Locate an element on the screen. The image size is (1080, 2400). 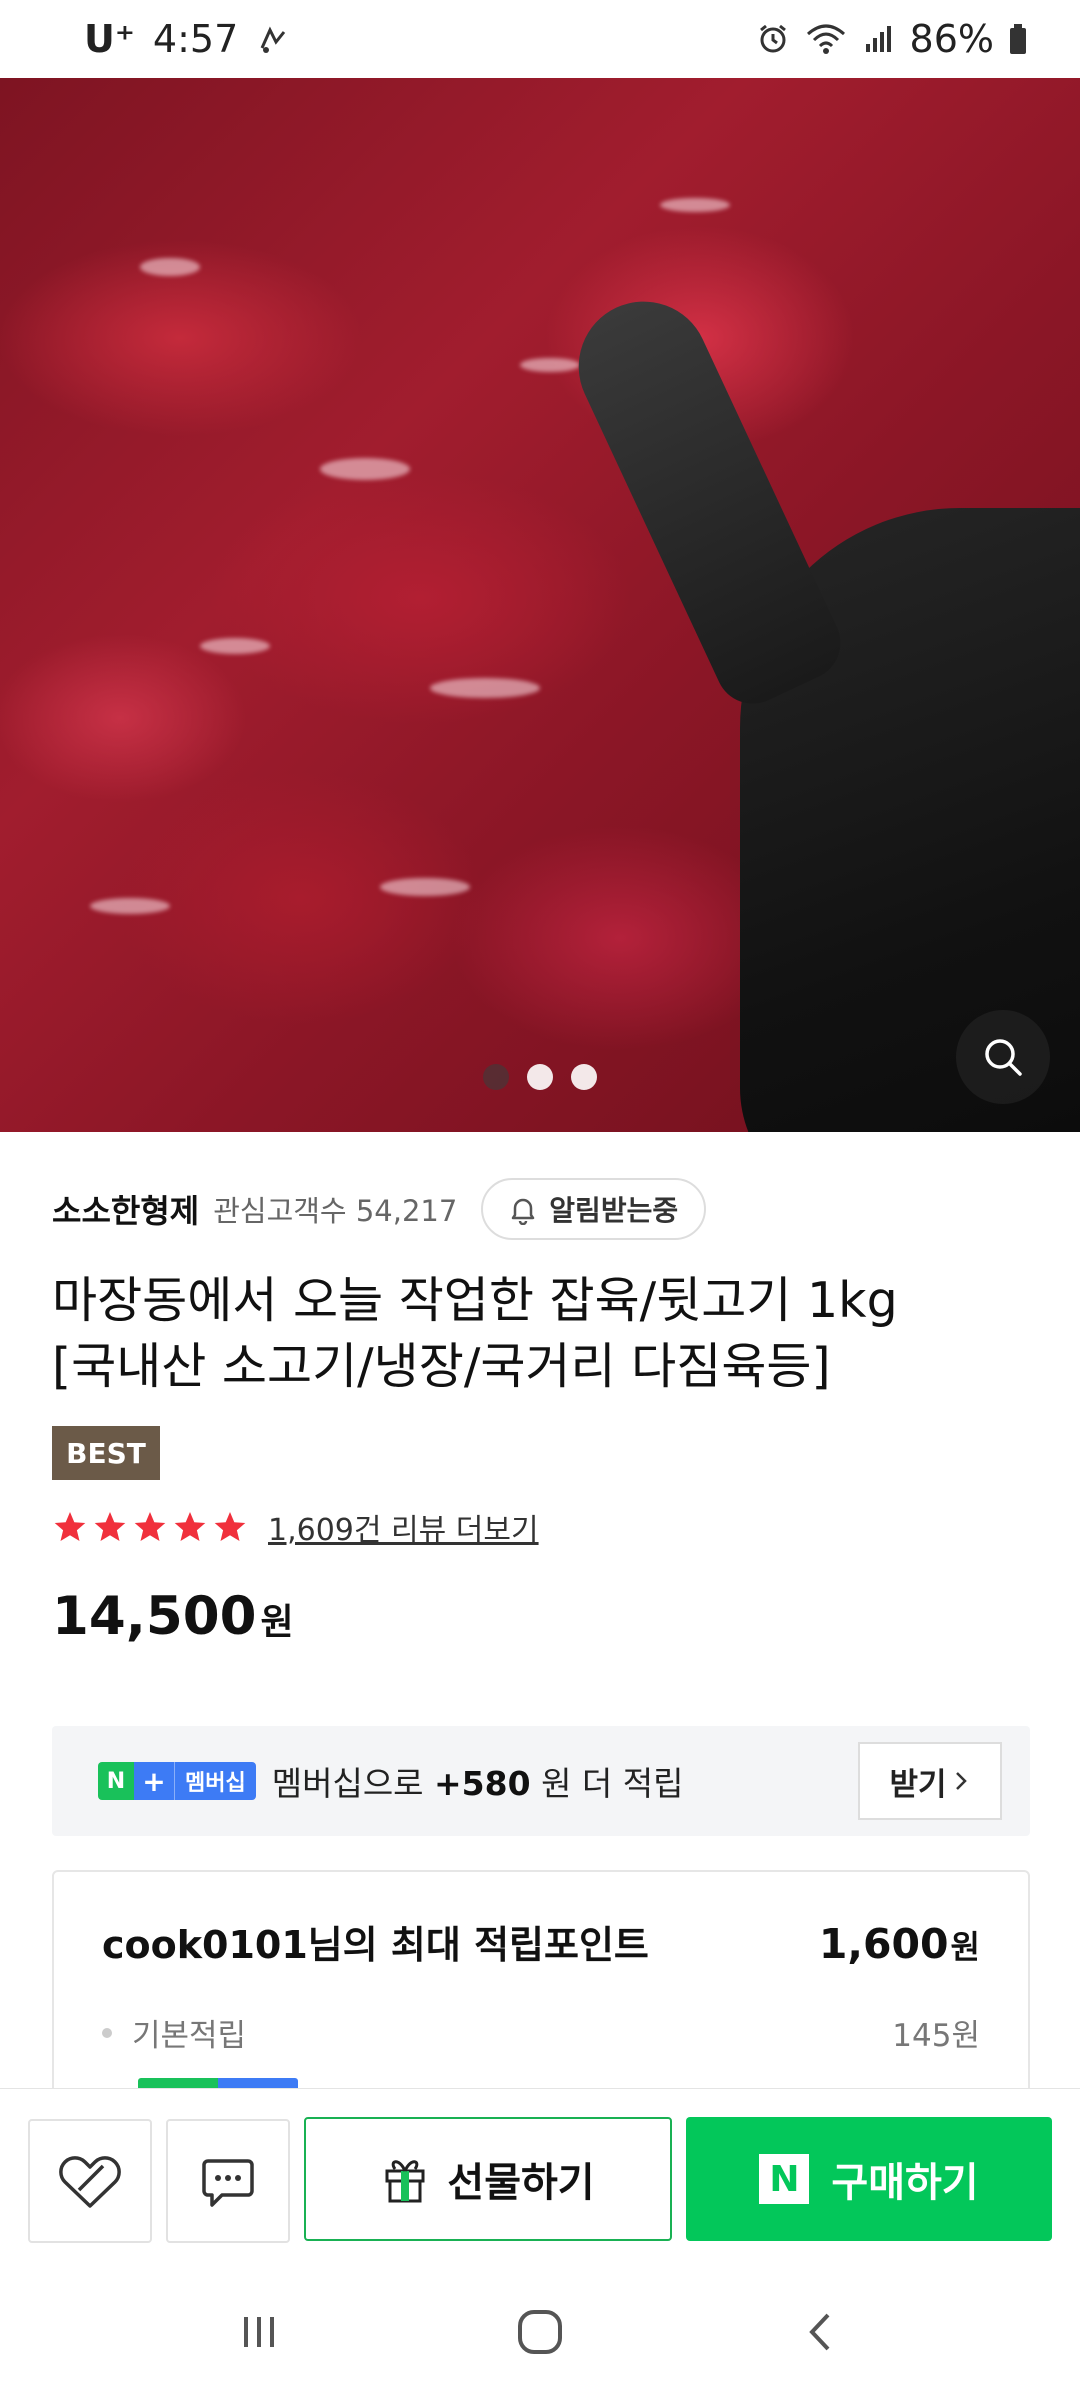
receive-label: 받기 is located at coordinates (918, 1784).